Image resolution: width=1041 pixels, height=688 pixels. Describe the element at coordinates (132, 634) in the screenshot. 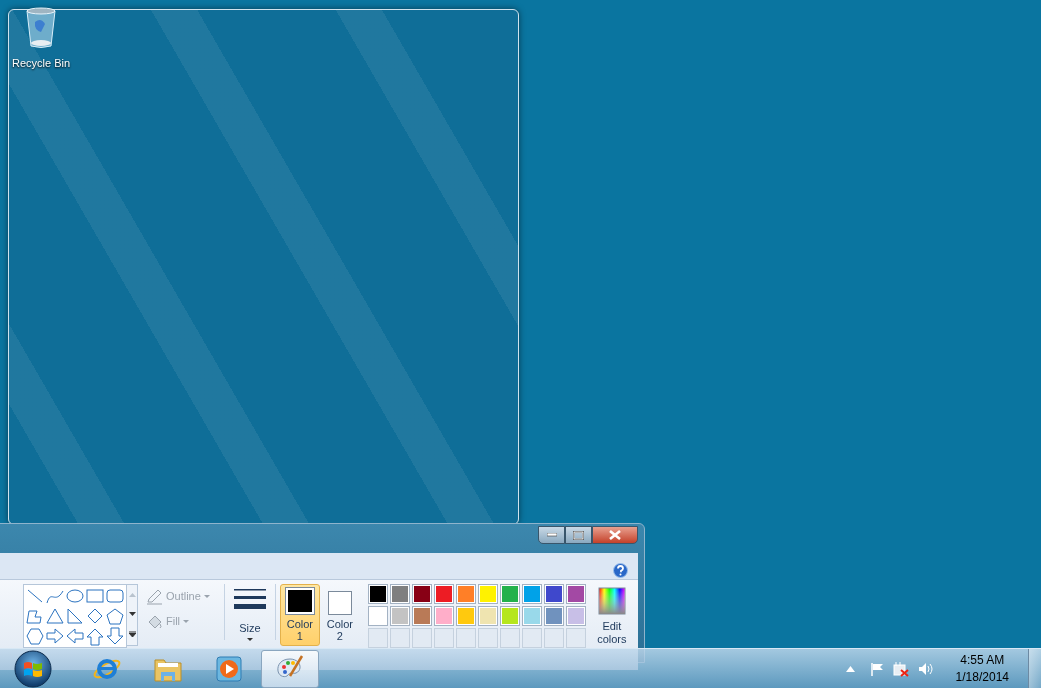

I see `expand-icon` at that location.